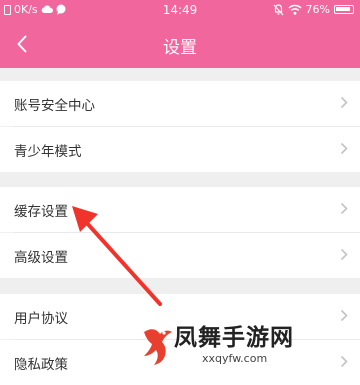  What do you see at coordinates (180, 255) in the screenshot?
I see `settings-item-advanced: 高级设置` at bounding box center [180, 255].